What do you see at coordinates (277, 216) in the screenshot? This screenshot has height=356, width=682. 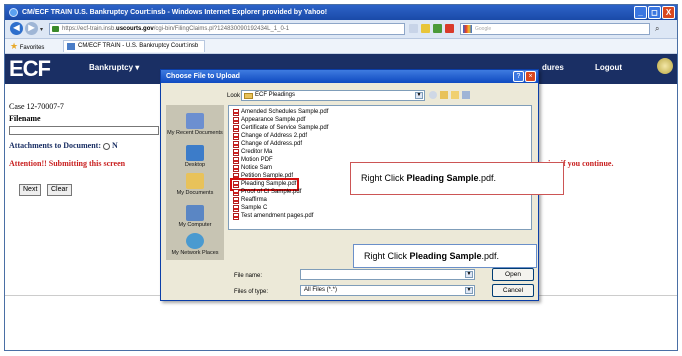 I see `file-name: Test amendment pages.pdf` at bounding box center [277, 216].